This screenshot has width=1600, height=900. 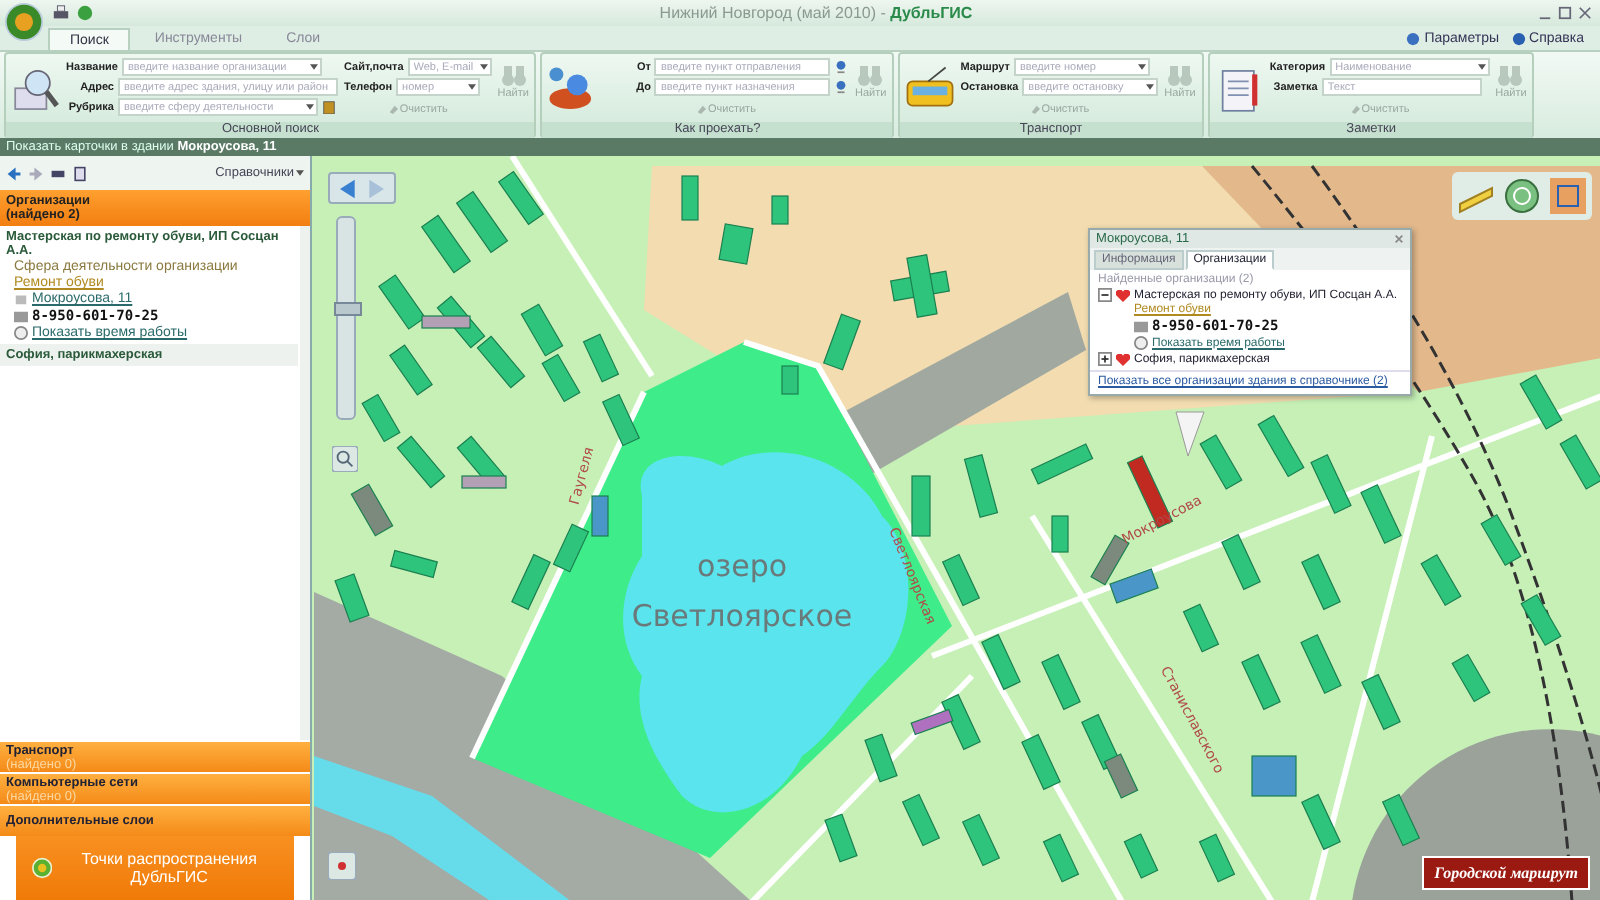 What do you see at coordinates (305, 483) in the screenshot?
I see `scrollbar` at bounding box center [305, 483].